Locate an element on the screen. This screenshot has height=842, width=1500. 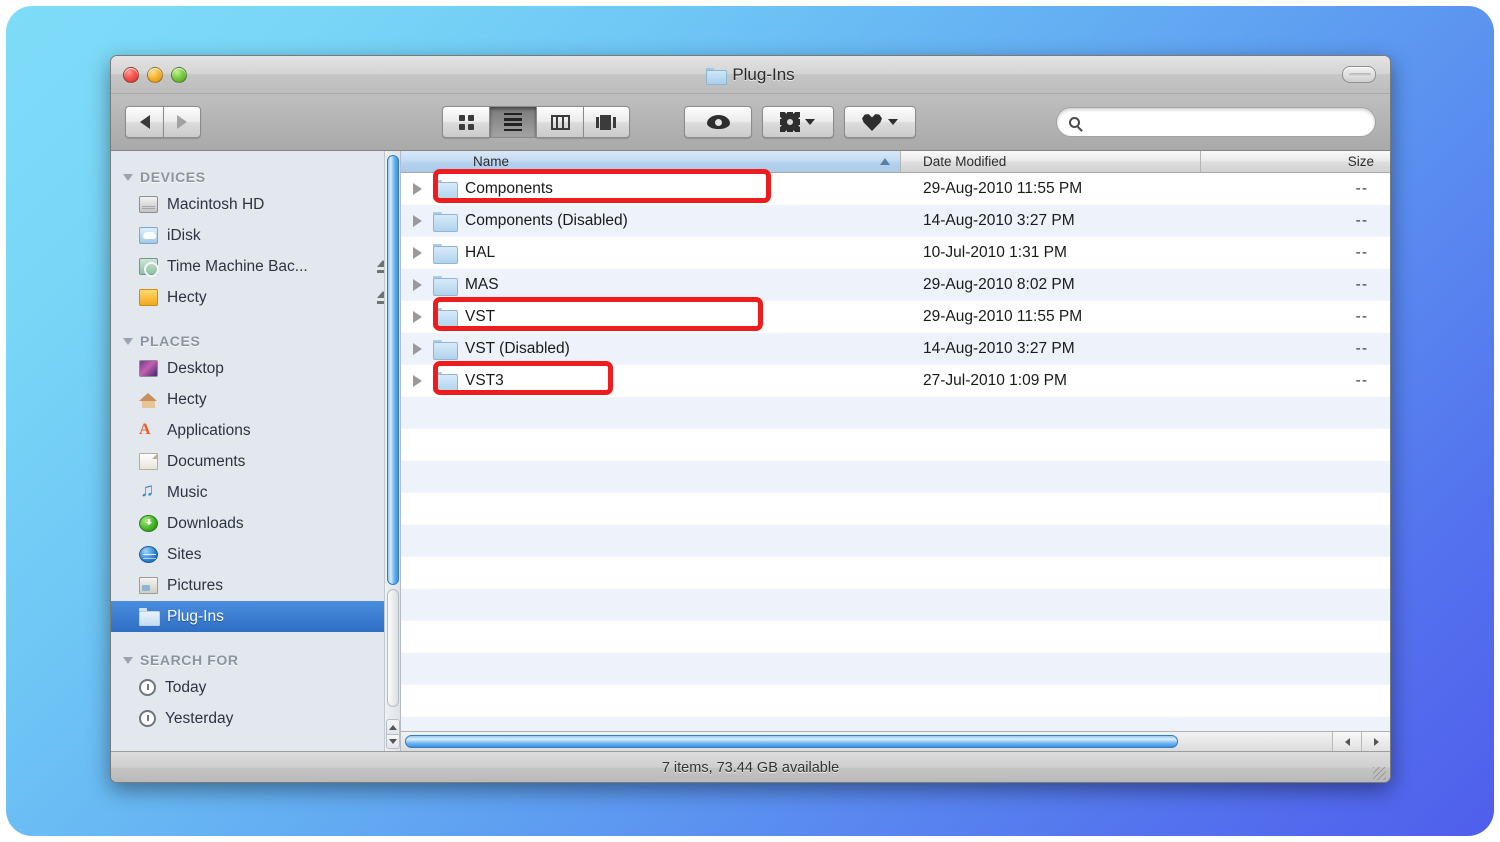
column-header-name: Name is located at coordinates (651, 161).